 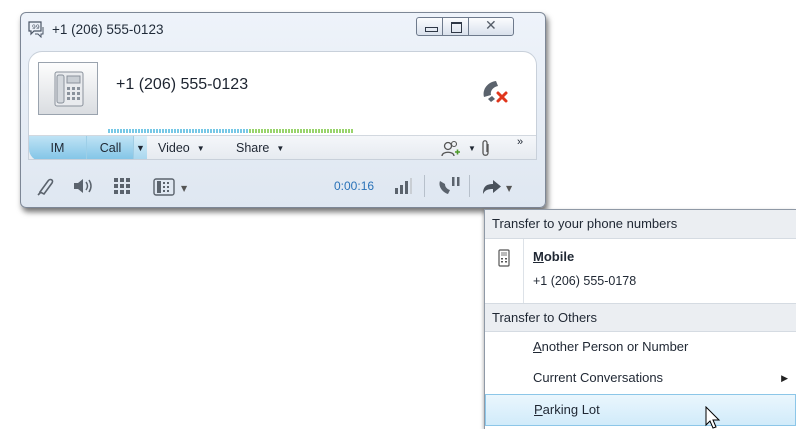 I want to click on submenu-arrow-icon: ▶, so click(x=784, y=378).